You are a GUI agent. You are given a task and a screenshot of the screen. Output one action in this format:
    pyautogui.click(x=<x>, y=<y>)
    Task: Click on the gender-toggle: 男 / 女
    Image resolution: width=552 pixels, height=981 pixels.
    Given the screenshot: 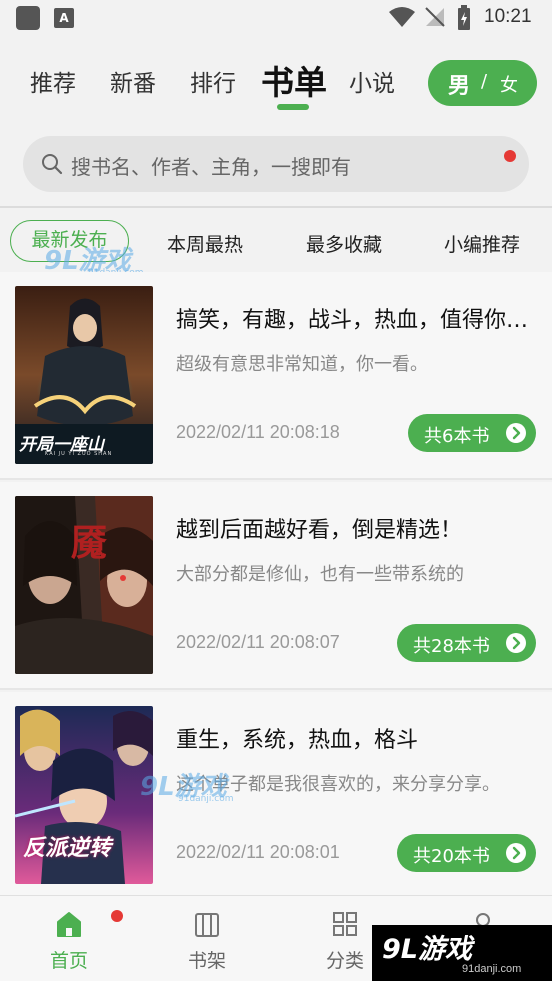 What is the action you would take?
    pyautogui.click(x=482, y=83)
    